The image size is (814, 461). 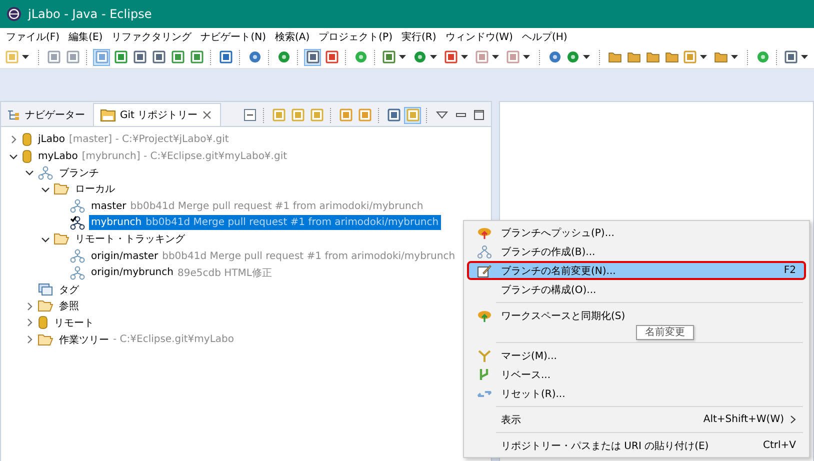 What do you see at coordinates (257, 206) in the screenshot?
I see `tree-item: master bb0b41d Merge pull request #1 from arimodoki/mybrunch` at bounding box center [257, 206].